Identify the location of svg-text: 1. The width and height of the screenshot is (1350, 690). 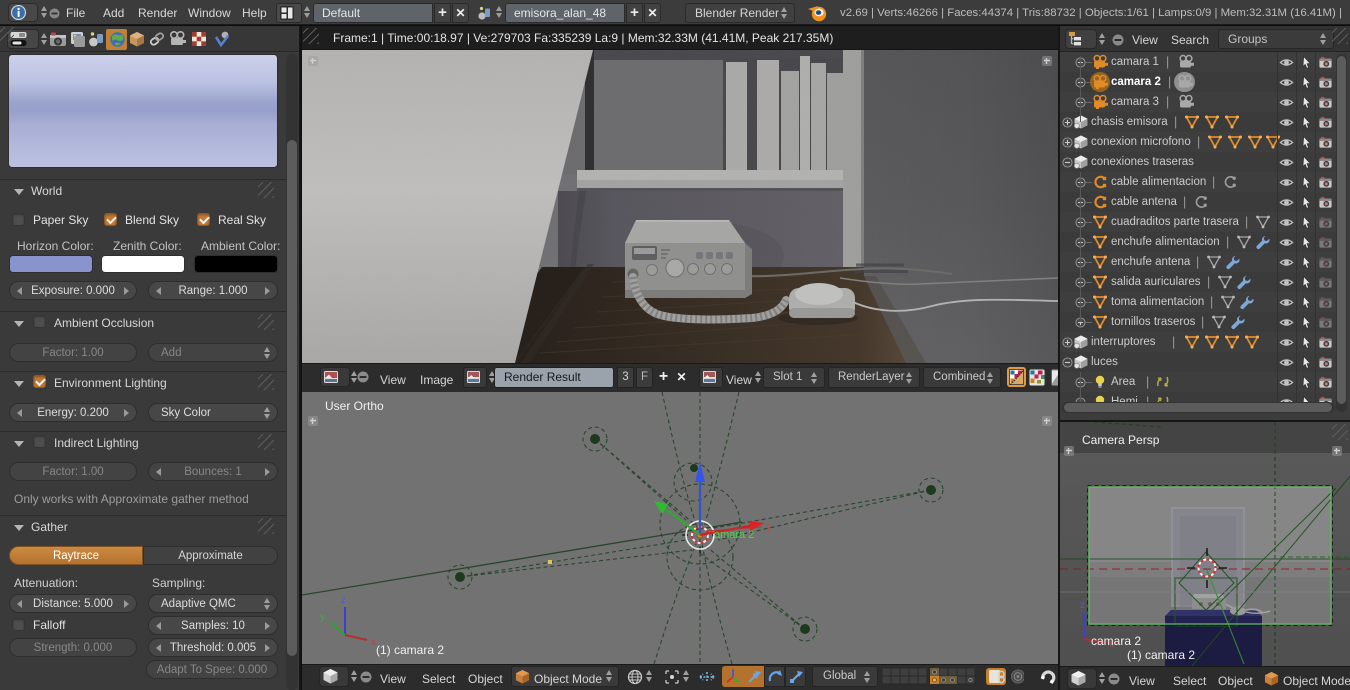
(768, 529).